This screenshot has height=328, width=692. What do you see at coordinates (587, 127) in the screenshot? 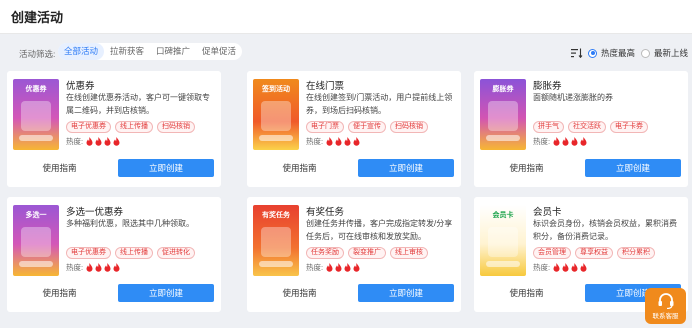
I see `activity-tag: 社交活跃` at bounding box center [587, 127].